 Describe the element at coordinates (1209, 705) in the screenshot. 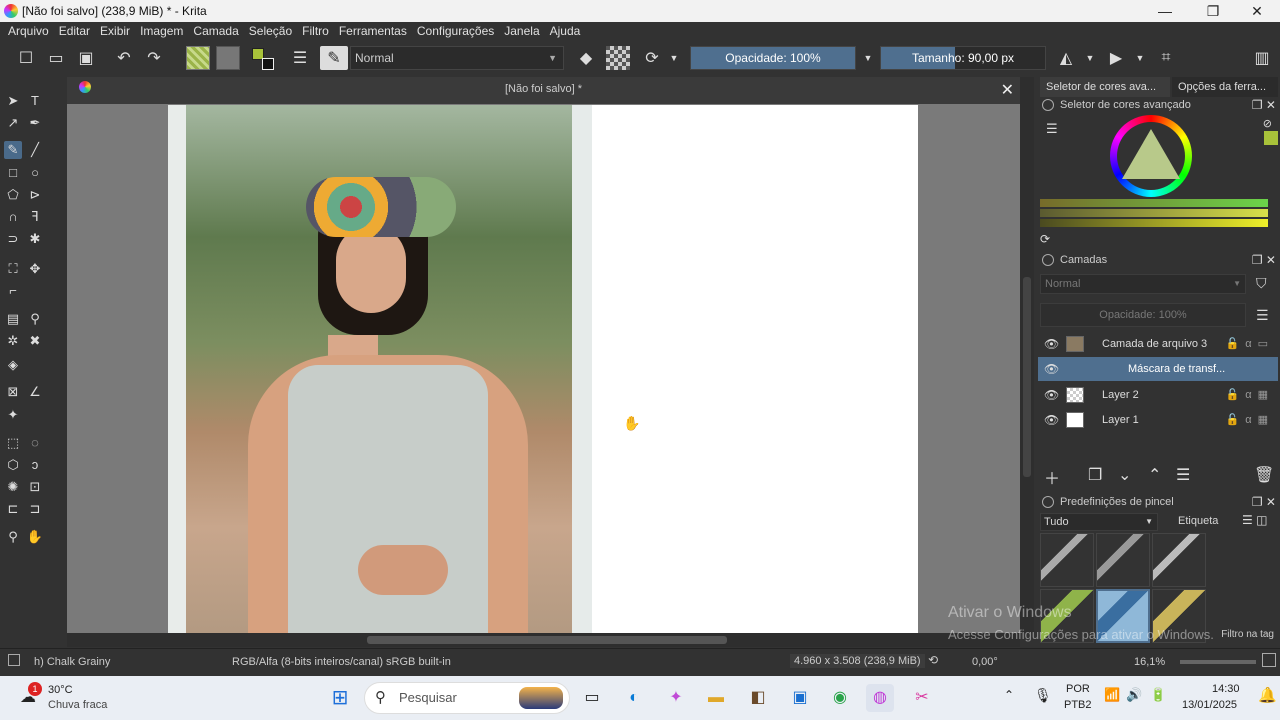

I see `clock-date: 13/01/2025` at that location.